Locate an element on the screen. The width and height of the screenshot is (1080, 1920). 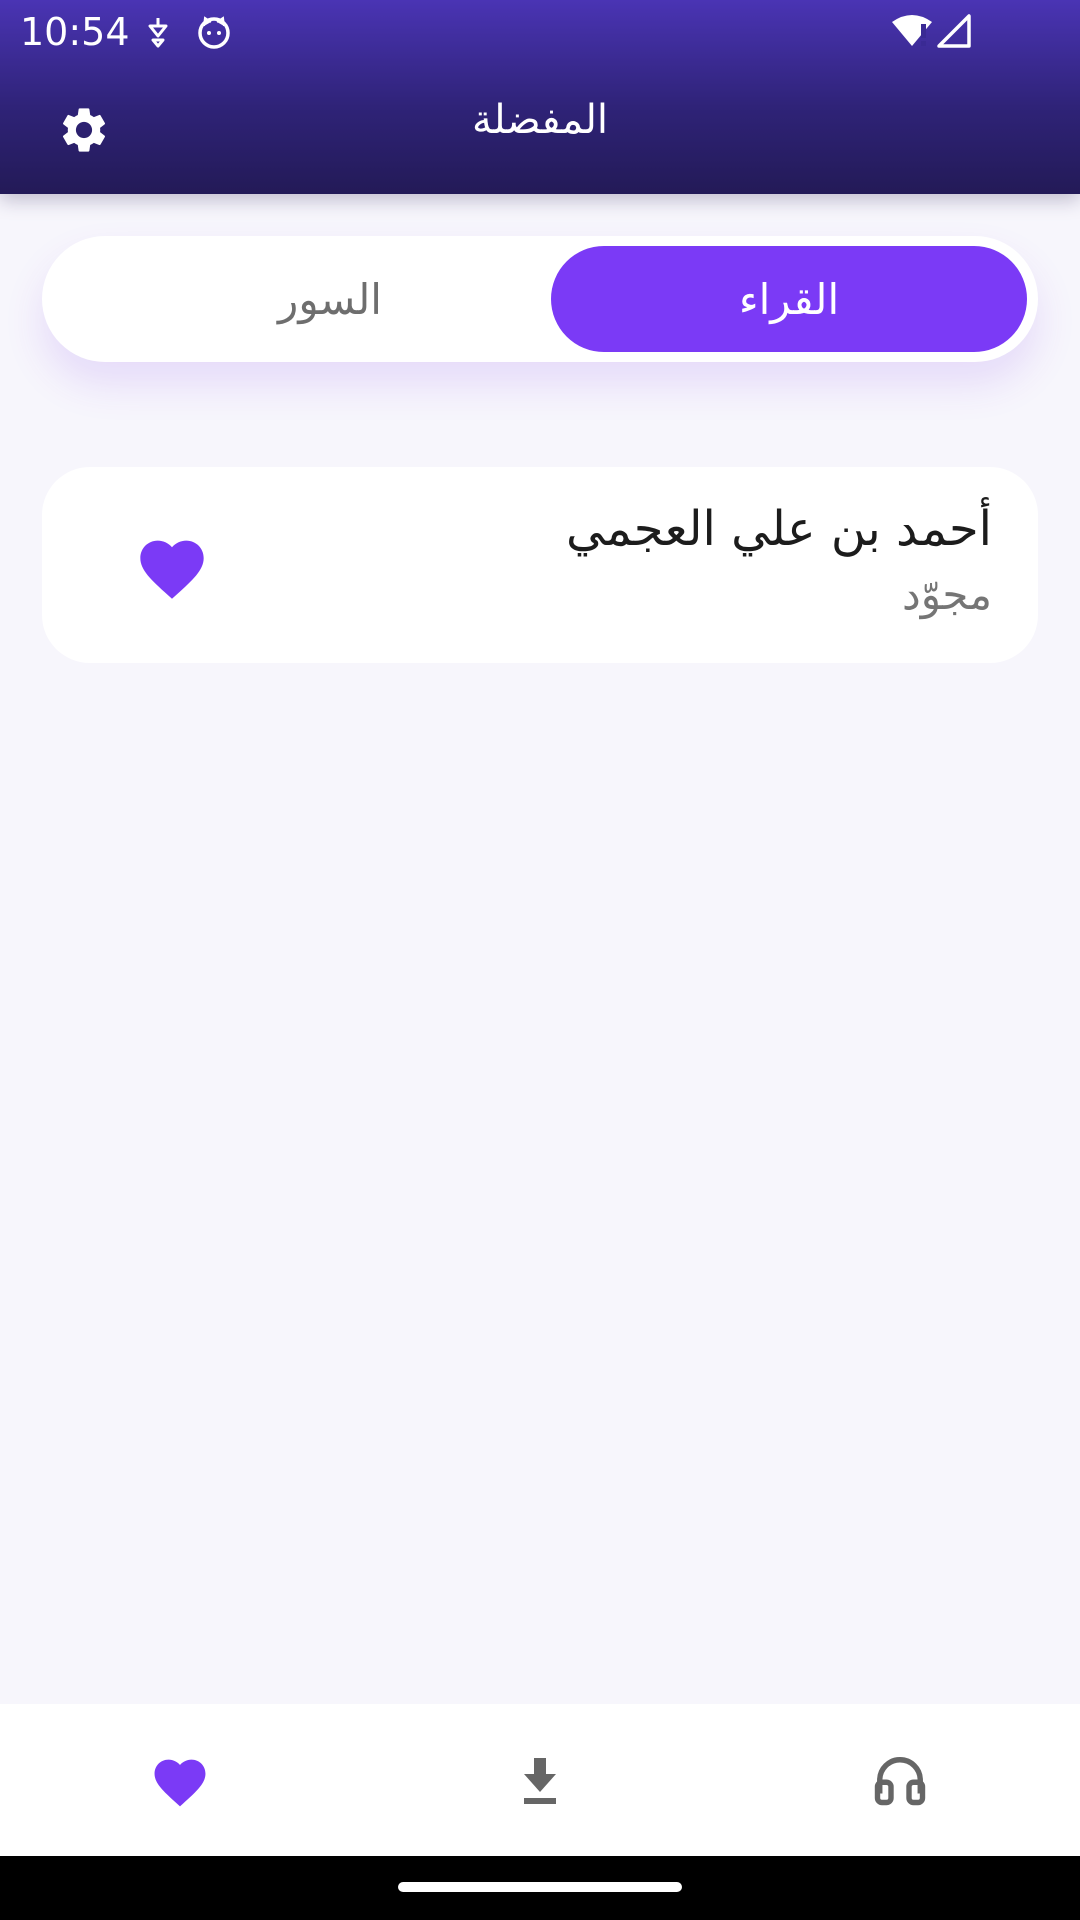
nav-listen is located at coordinates (900, 1780).